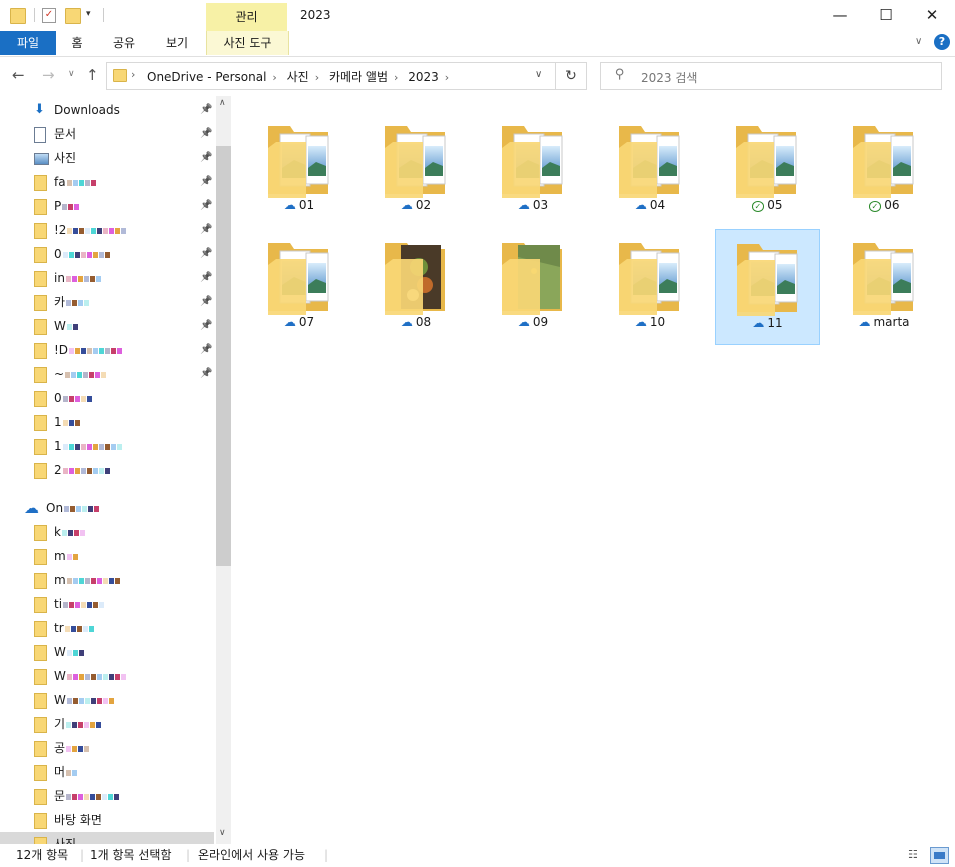  I want to click on tab-picture-tools: 사진 도구, so click(247, 43).